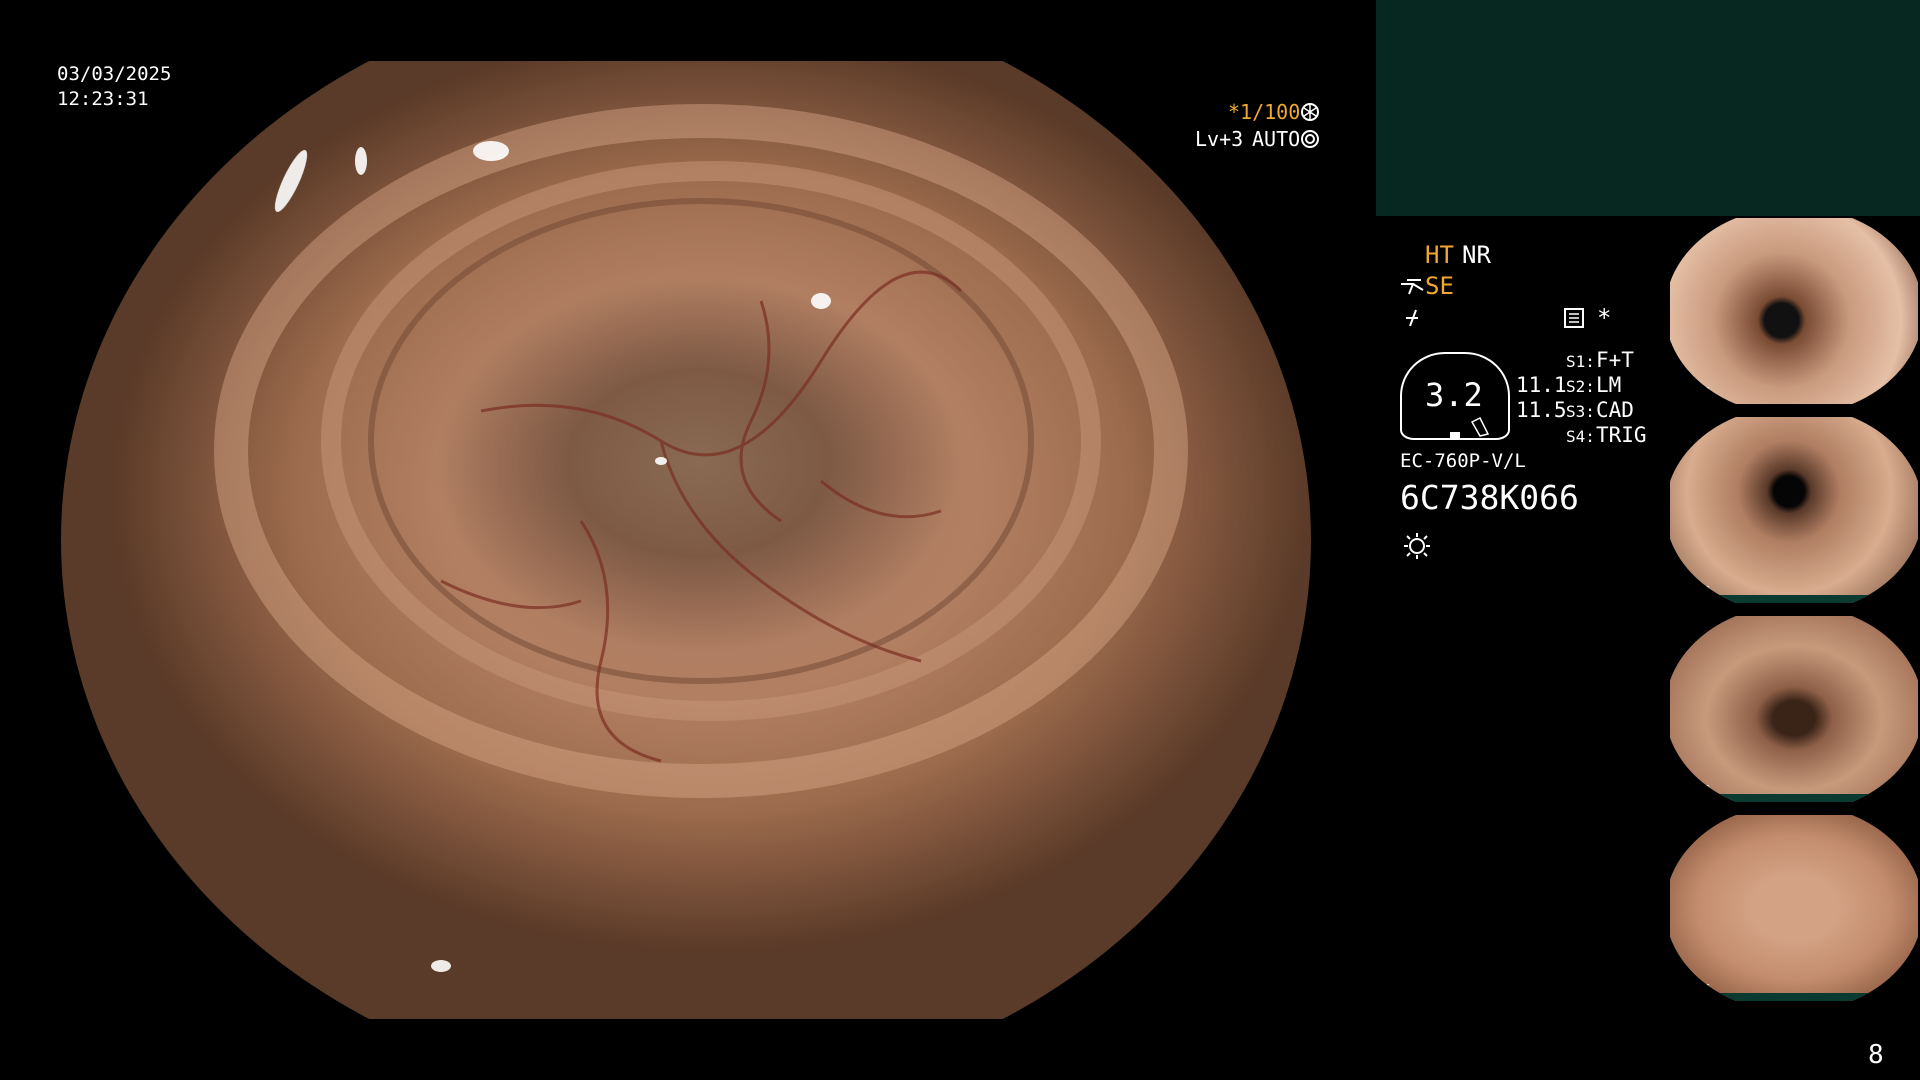 The height and width of the screenshot is (1080, 1920). I want to click on switch-key-1: S1:, so click(1580, 361).